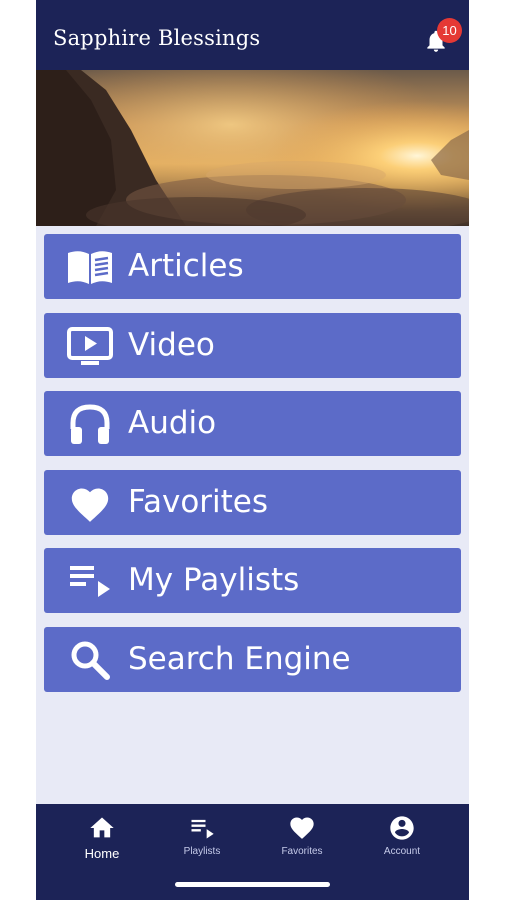 This screenshot has width=507, height=900. Describe the element at coordinates (102, 827) in the screenshot. I see `home-icon` at that location.